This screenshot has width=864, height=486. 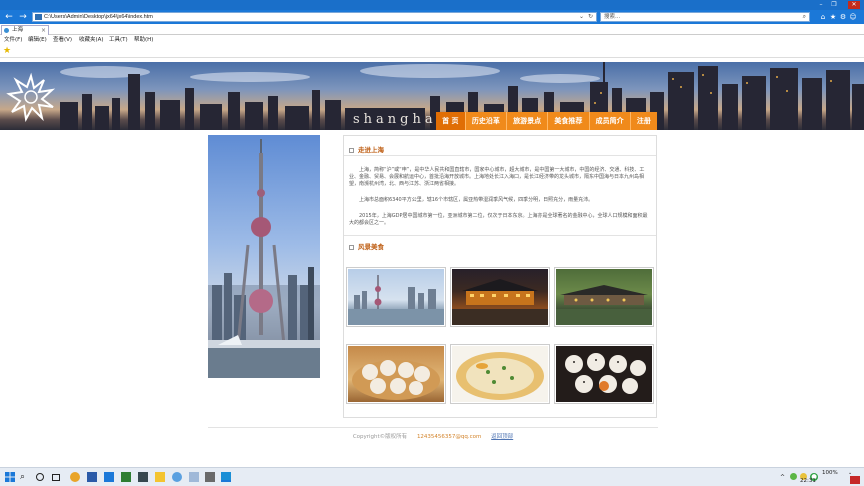 I want to click on chrome-app-icon, so click(x=75, y=477).